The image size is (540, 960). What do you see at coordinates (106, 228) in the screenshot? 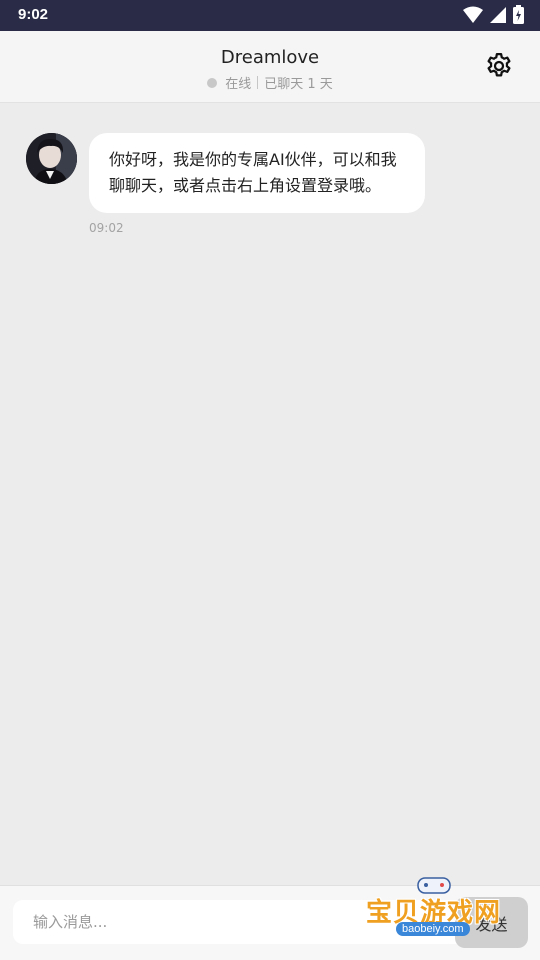
I see `message-timestamp: 09:02` at bounding box center [106, 228].